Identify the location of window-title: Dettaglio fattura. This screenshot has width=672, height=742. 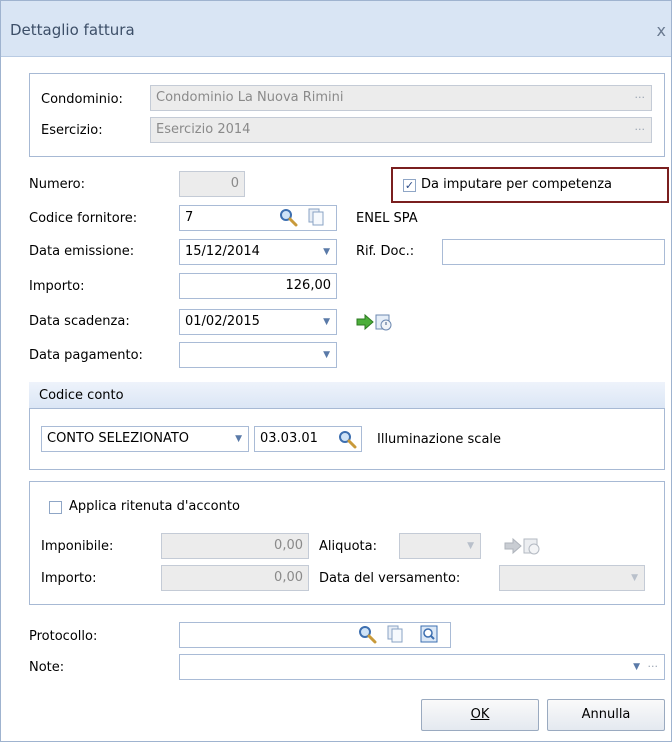
(72, 30).